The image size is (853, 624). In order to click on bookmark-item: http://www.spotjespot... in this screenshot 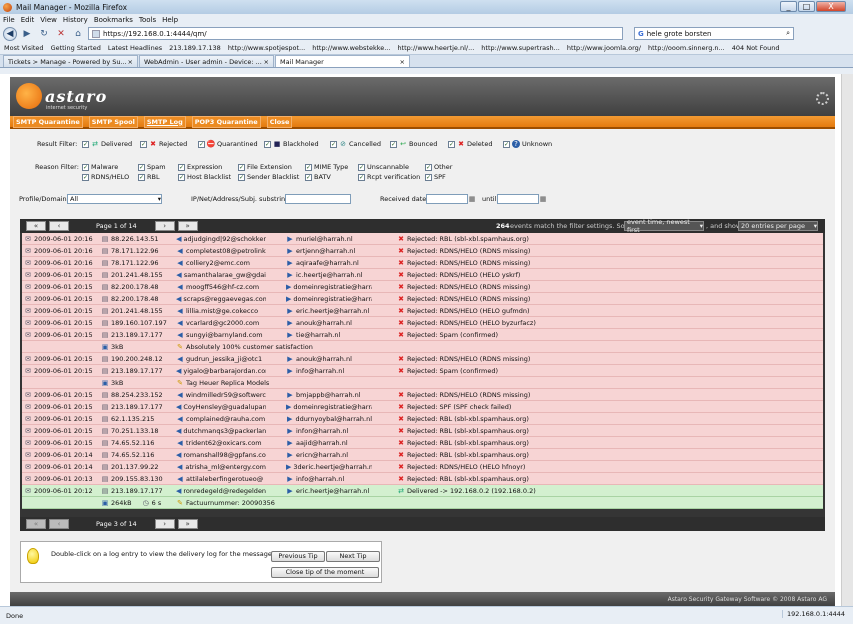, I will do `click(266, 48)`.